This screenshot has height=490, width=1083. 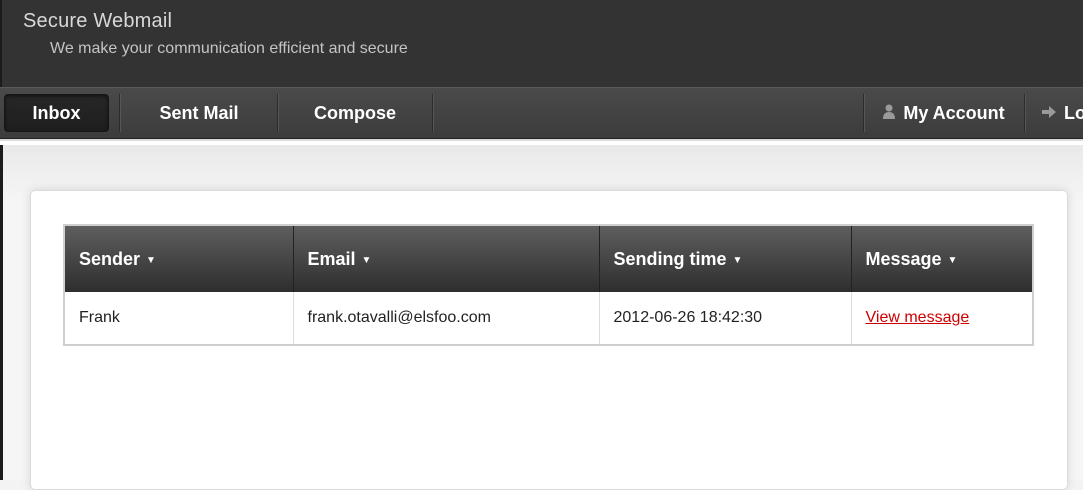 What do you see at coordinates (541, 113) in the screenshot?
I see `main-navbar: Inbox Sent Mail Compose My Account Lo` at bounding box center [541, 113].